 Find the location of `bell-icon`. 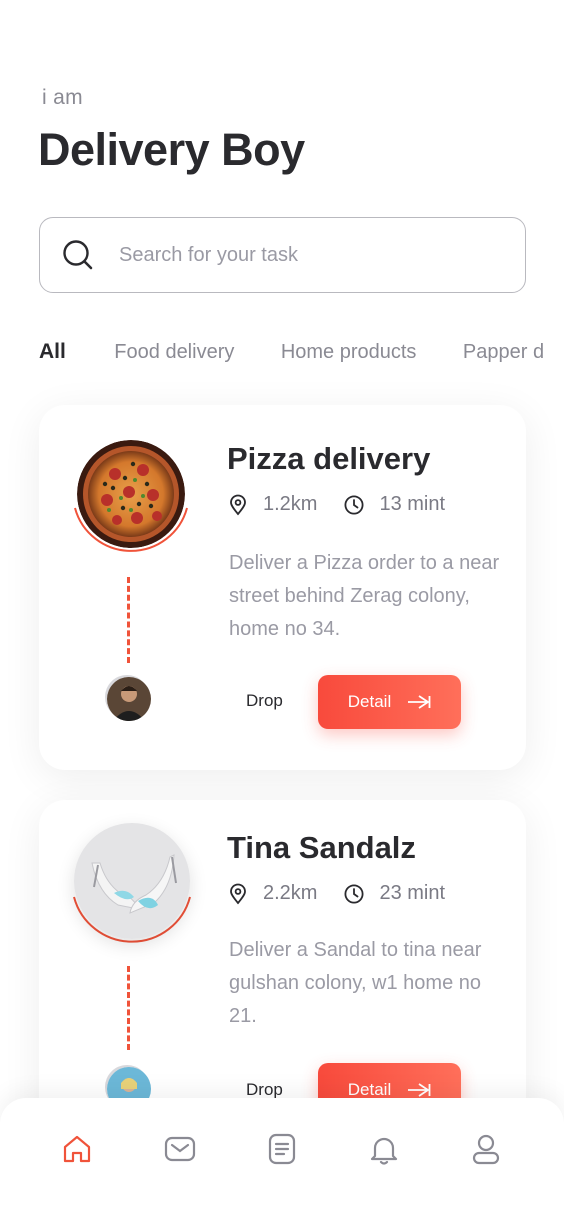

bell-icon is located at coordinates (384, 1149).